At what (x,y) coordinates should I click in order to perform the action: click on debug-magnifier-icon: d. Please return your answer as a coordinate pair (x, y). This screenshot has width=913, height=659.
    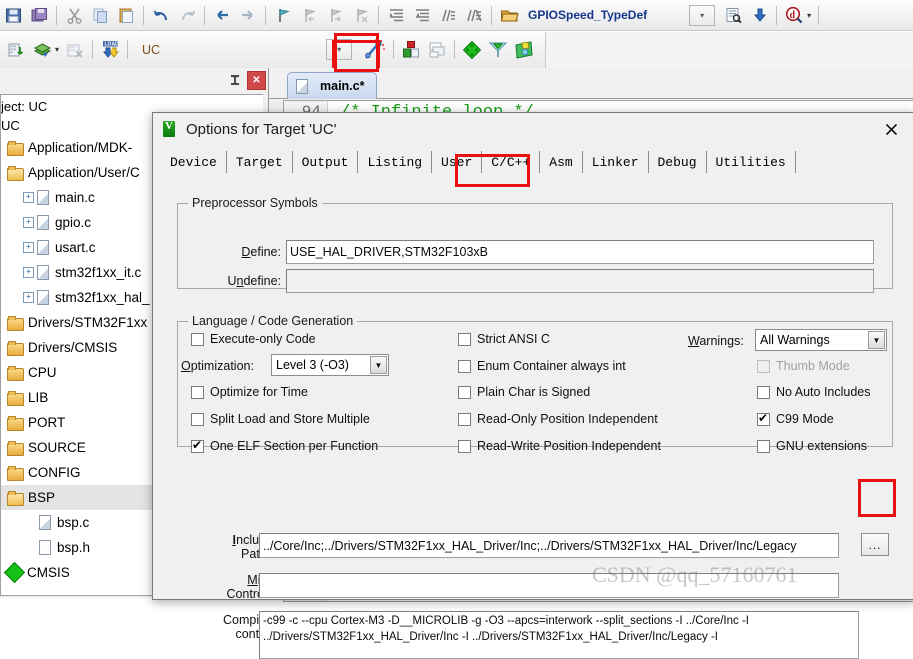
    Looking at the image, I should click on (794, 15).